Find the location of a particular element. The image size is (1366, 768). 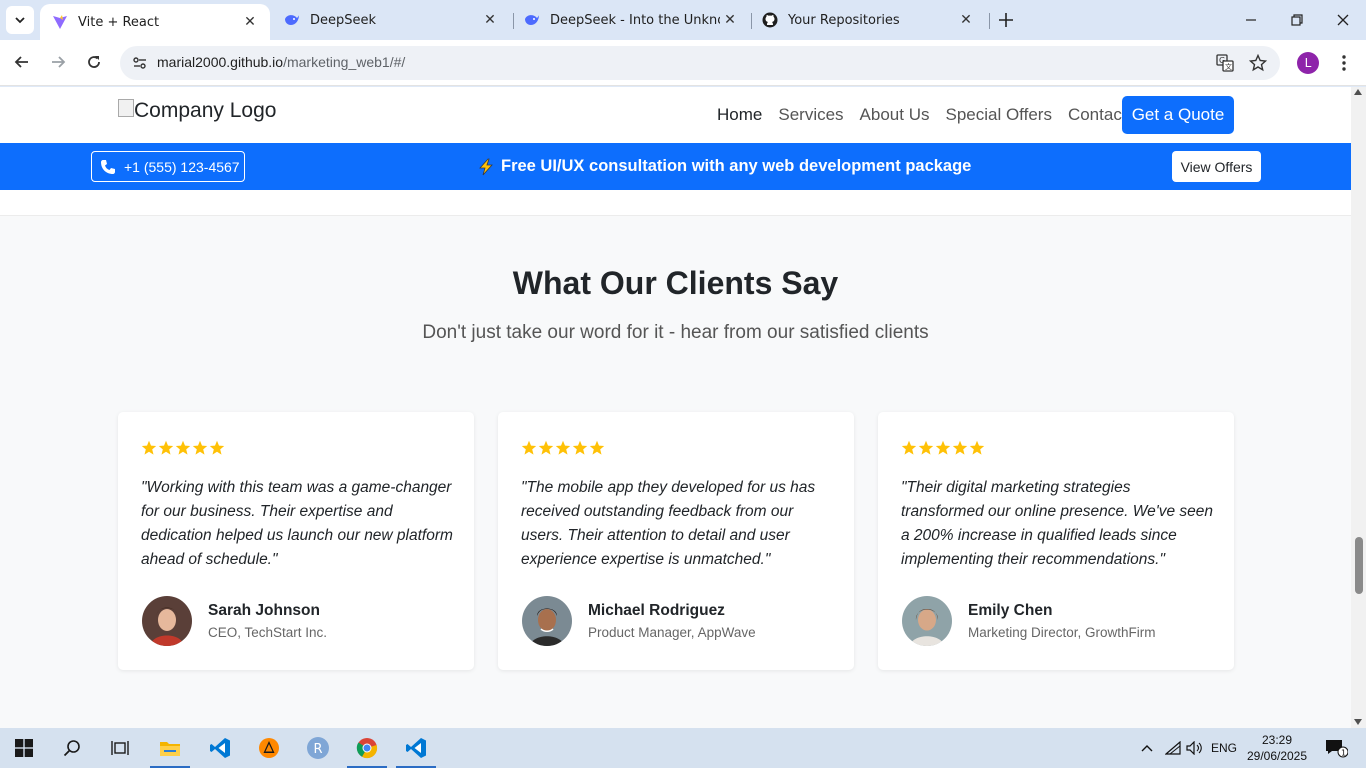

testimonial-author: Sarah Johnson CEO, TechStart Inc. is located at coordinates (234, 621).